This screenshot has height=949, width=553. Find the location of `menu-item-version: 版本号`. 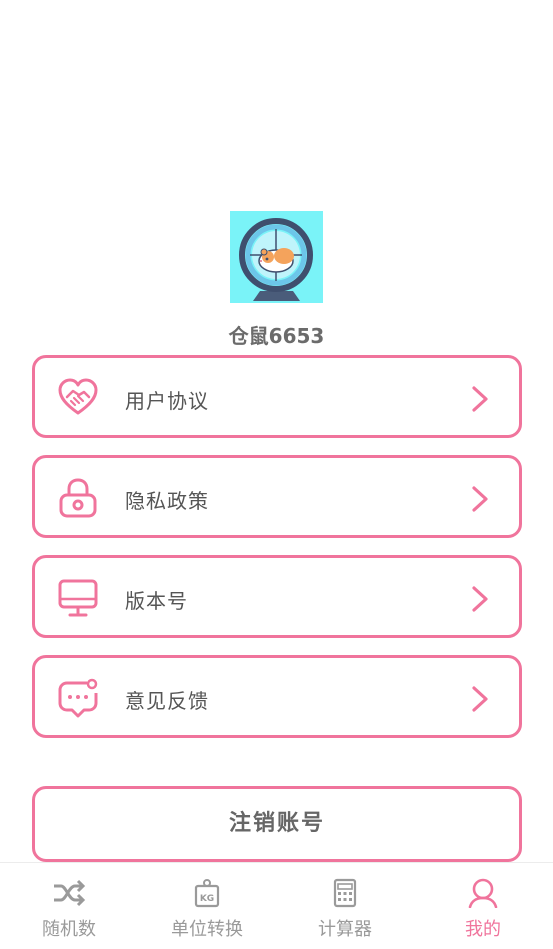

menu-item-version: 版本号 is located at coordinates (277, 596).